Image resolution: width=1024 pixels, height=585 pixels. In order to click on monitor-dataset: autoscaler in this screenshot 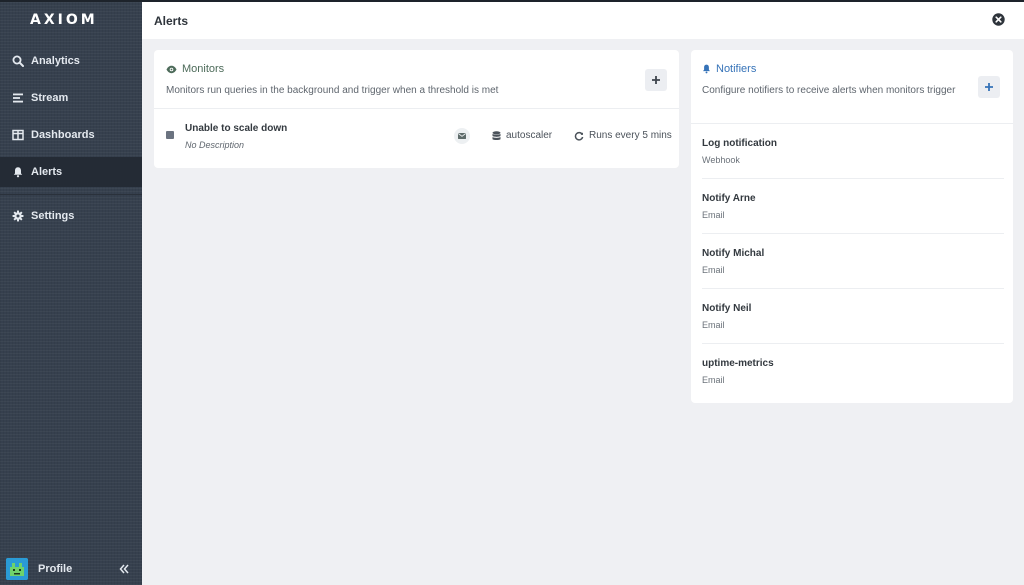, I will do `click(522, 135)`.